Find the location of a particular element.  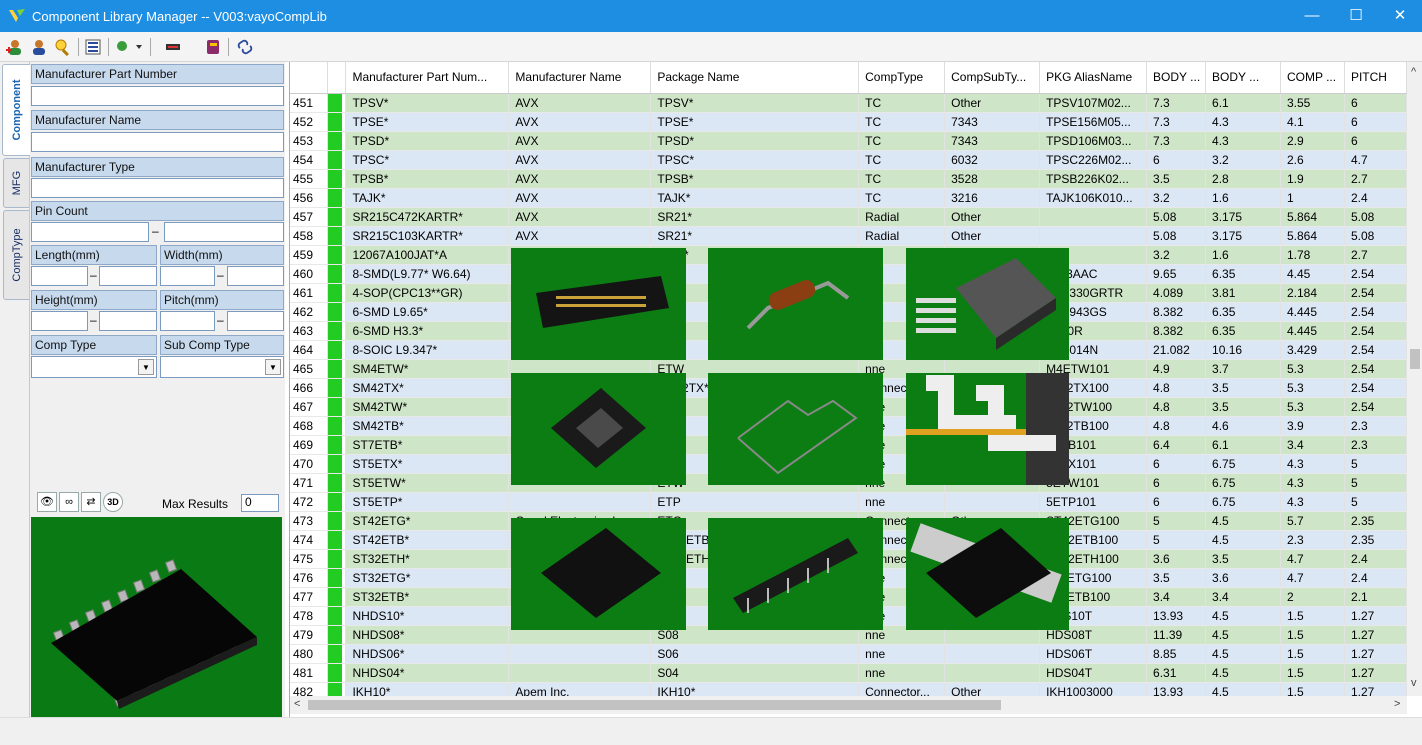

table-cell: 5 is located at coordinates (1375, 464).